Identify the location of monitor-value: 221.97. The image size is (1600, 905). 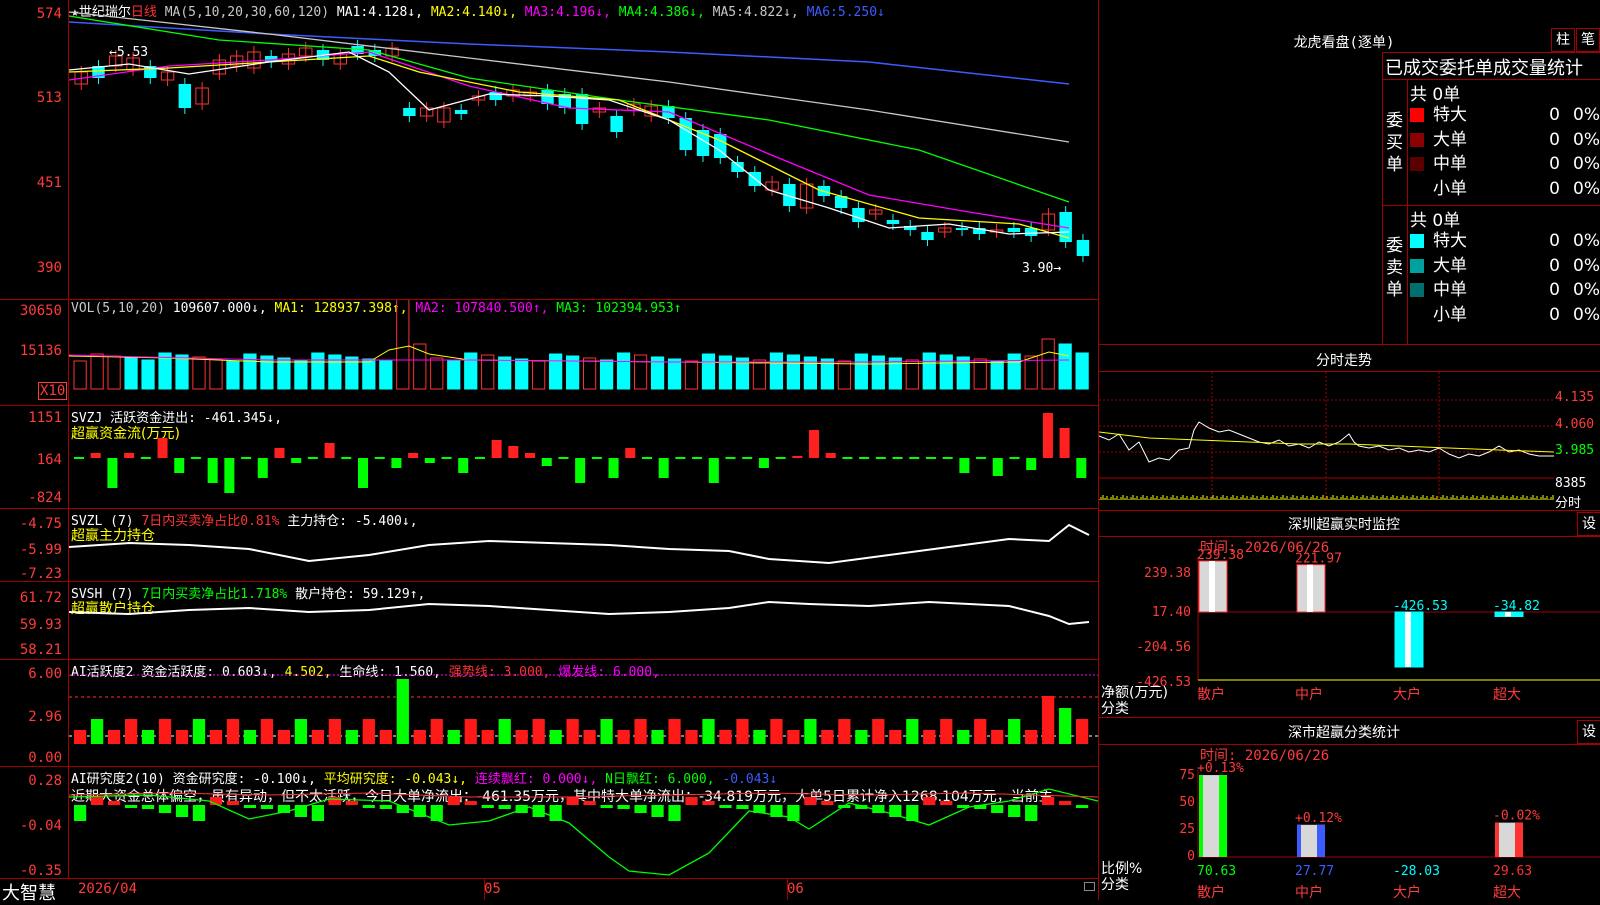
(1318, 559).